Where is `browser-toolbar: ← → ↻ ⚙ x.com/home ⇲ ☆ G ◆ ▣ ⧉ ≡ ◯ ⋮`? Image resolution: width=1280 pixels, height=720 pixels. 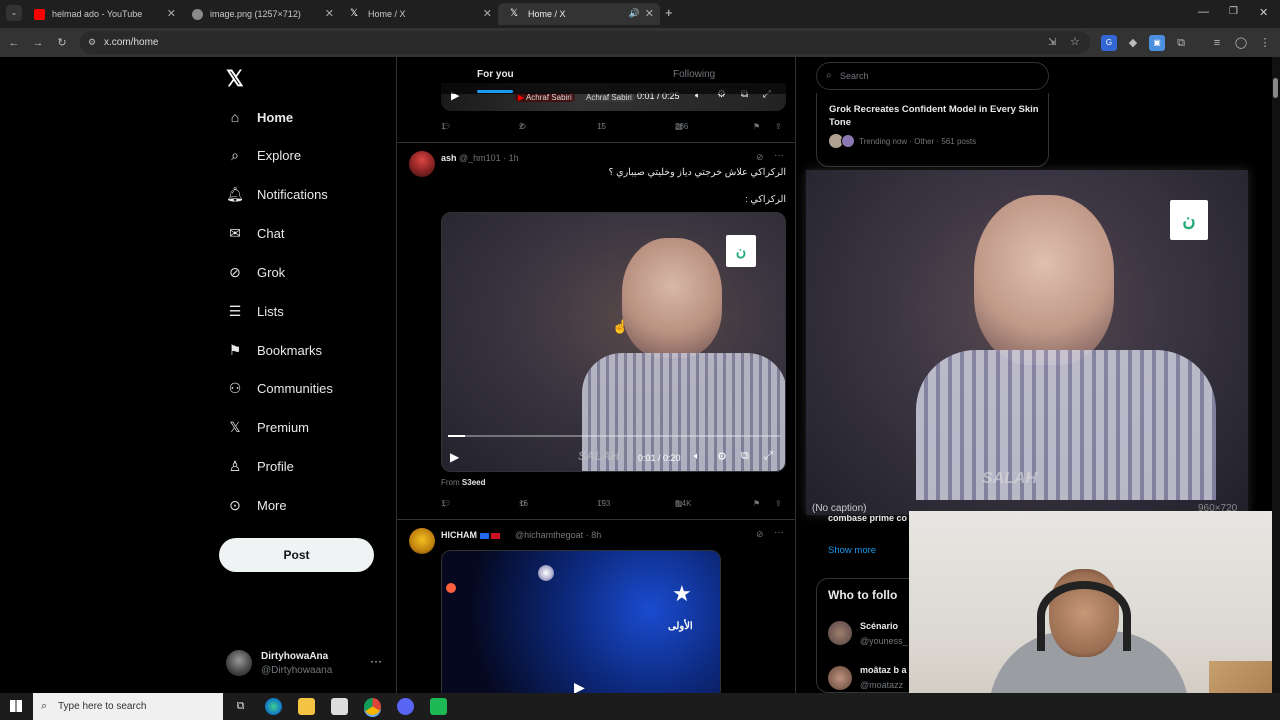 browser-toolbar: ← → ↻ ⚙ x.com/home ⇲ ☆ G ◆ ▣ ⧉ ≡ ◯ ⋮ is located at coordinates (640, 42).